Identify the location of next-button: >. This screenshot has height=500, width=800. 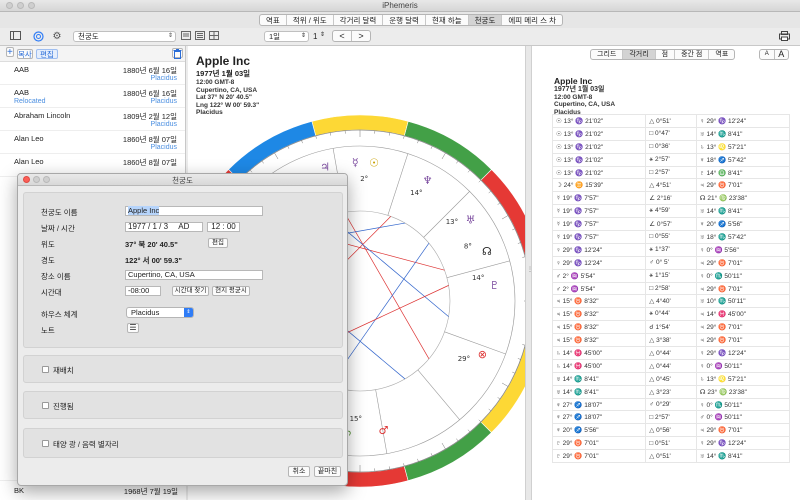
(361, 36).